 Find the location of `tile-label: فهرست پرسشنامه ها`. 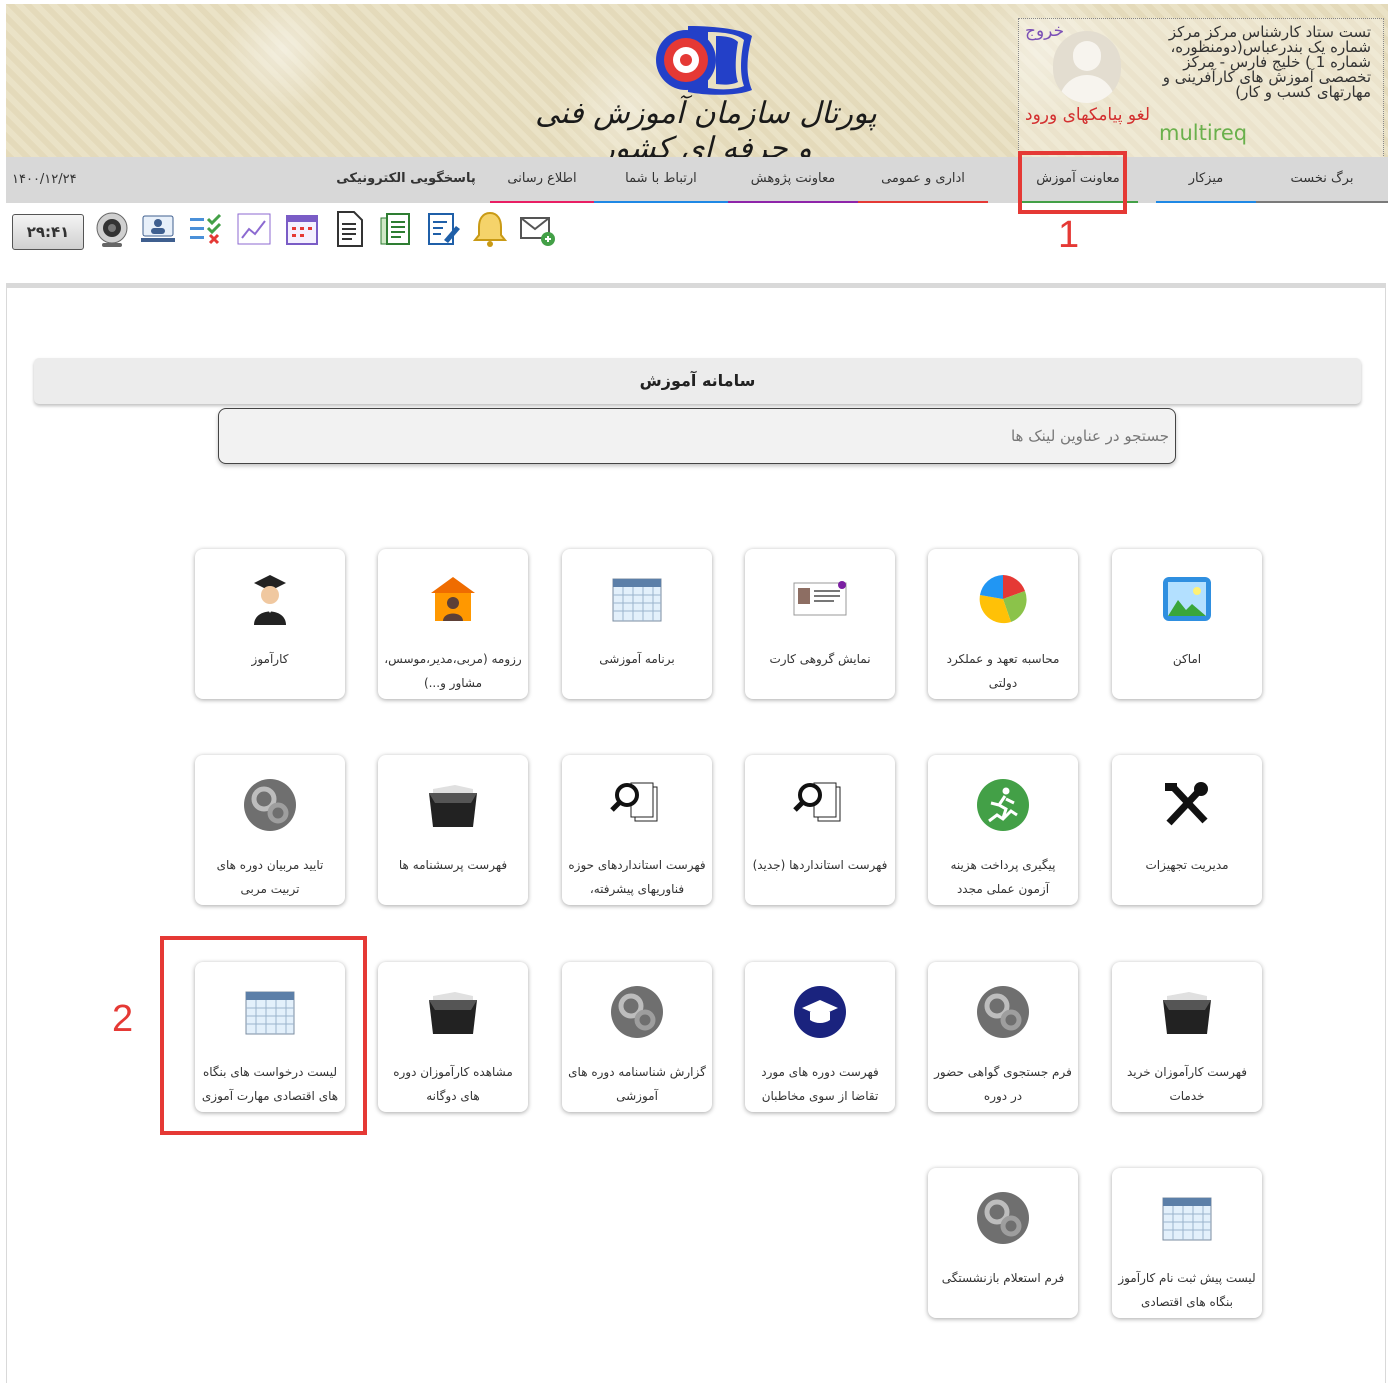

tile-label: فهرست پرسشنامه ها is located at coordinates (453, 865).